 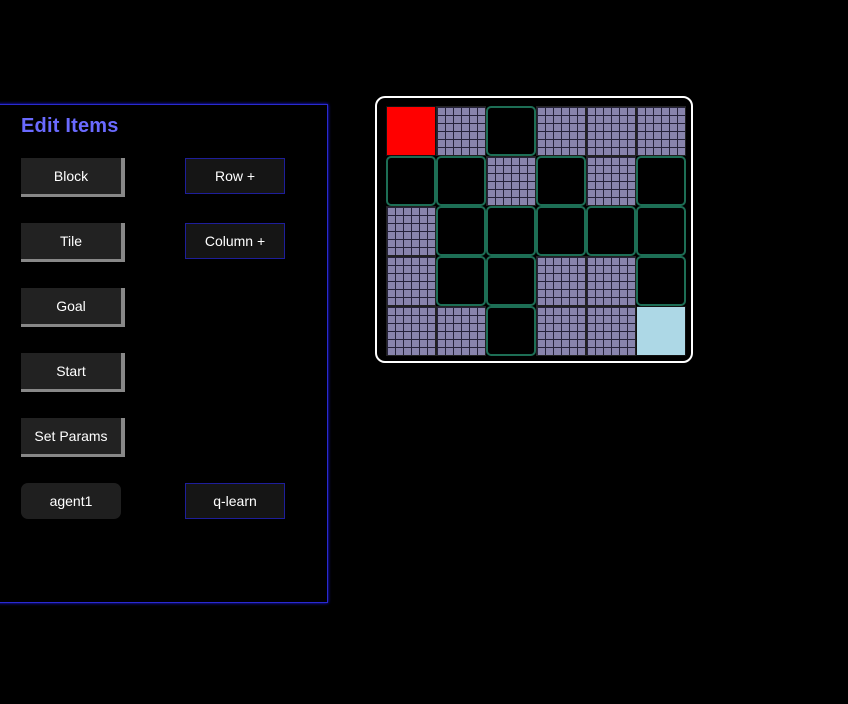 I want to click on grid-cell-goal, so click(x=661, y=331).